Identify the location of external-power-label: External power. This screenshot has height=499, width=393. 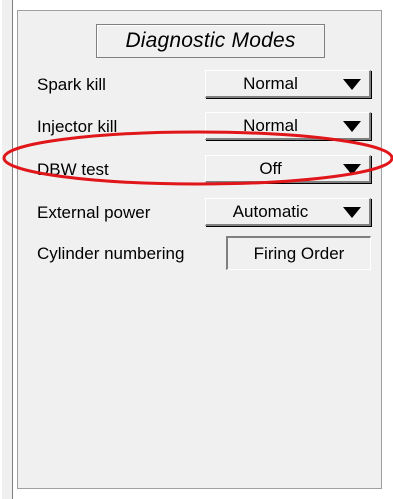
(94, 212).